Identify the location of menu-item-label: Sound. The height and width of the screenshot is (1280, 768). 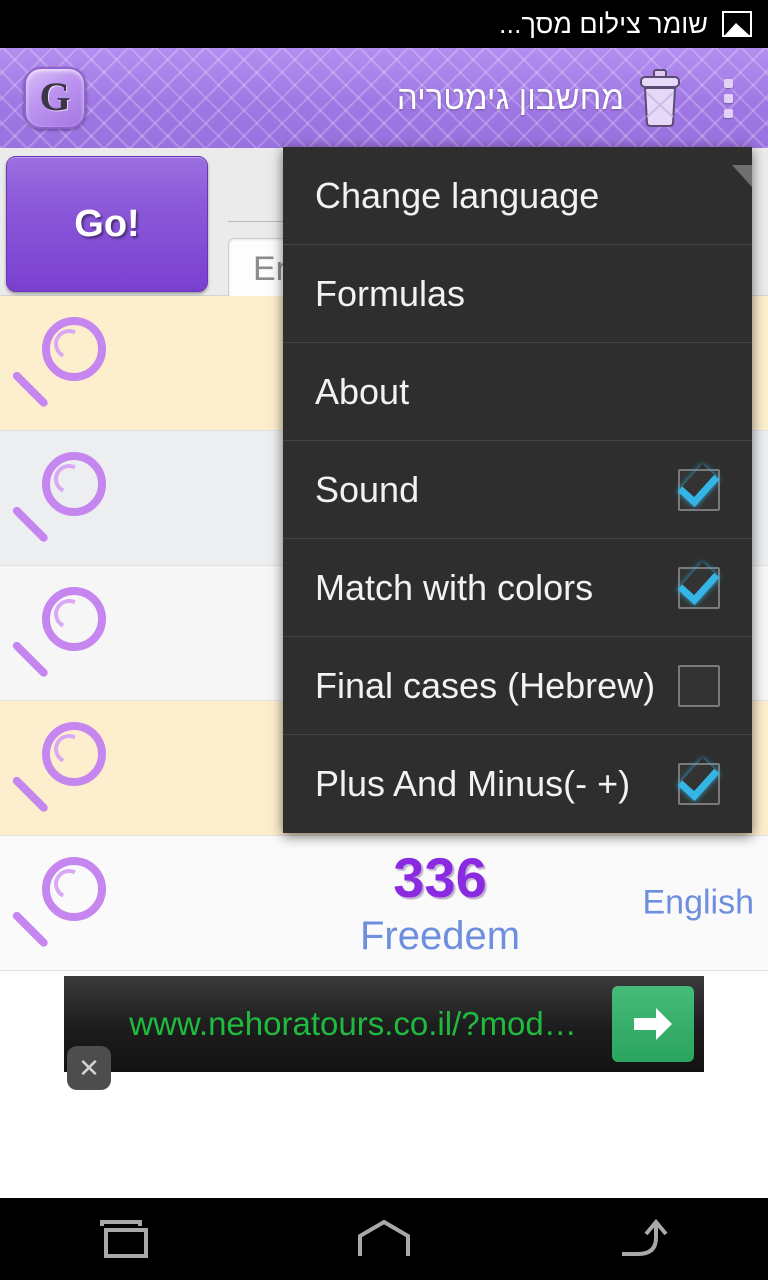
(367, 489).